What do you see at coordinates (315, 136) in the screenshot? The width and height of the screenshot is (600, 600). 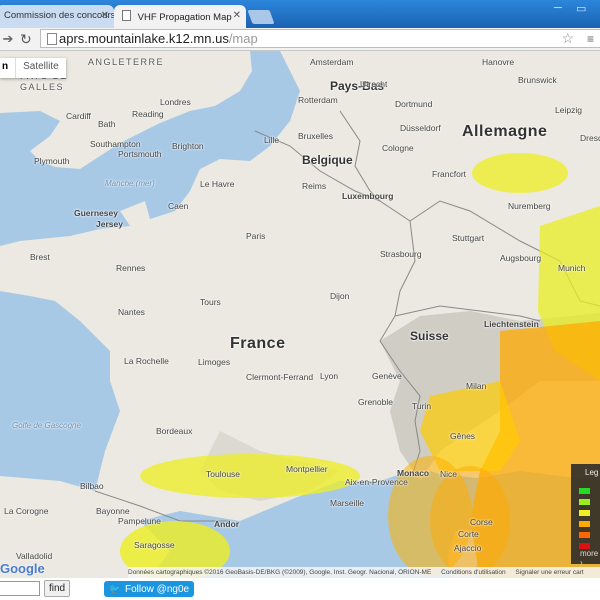 I see `city-label: Bruxelles` at bounding box center [315, 136].